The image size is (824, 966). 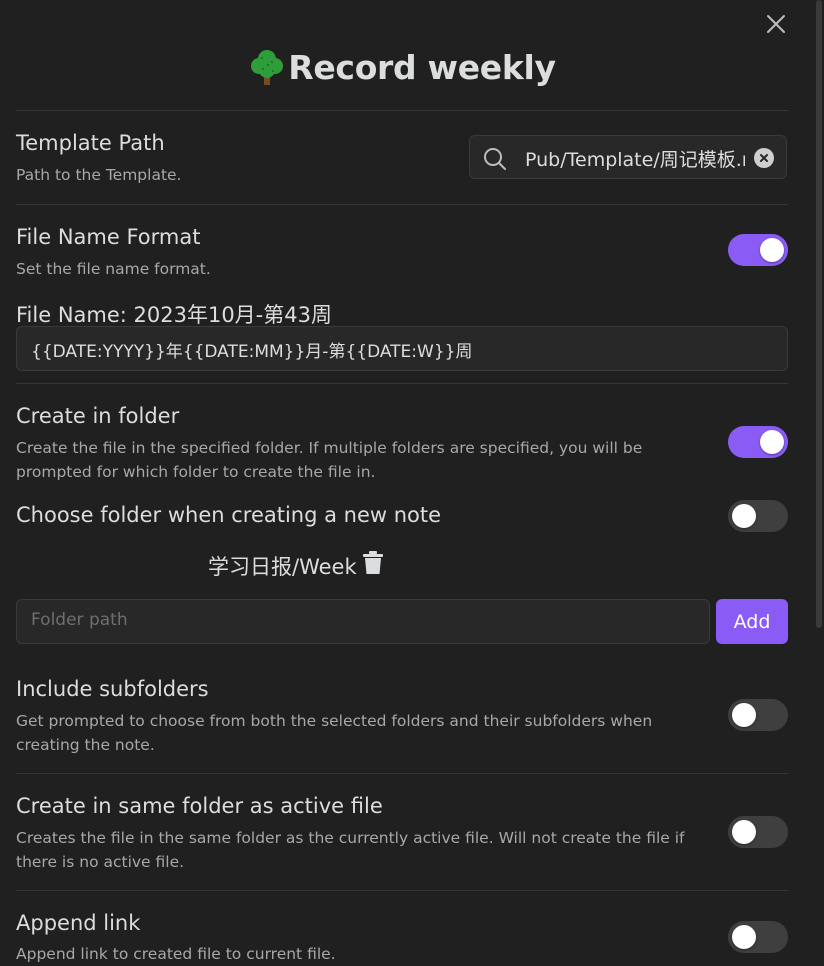 What do you see at coordinates (282, 567) in the screenshot?
I see `folder-name: 学习日报/Week` at bounding box center [282, 567].